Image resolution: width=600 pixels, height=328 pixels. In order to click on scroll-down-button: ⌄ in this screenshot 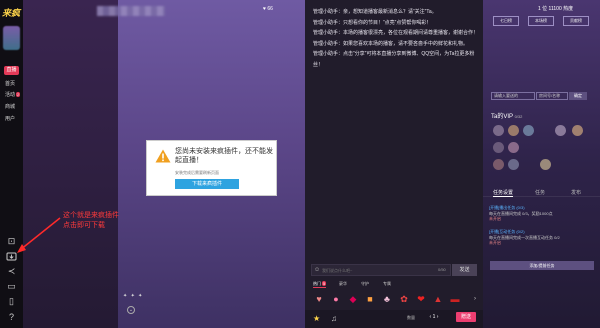, I will do `click(131, 310)`.